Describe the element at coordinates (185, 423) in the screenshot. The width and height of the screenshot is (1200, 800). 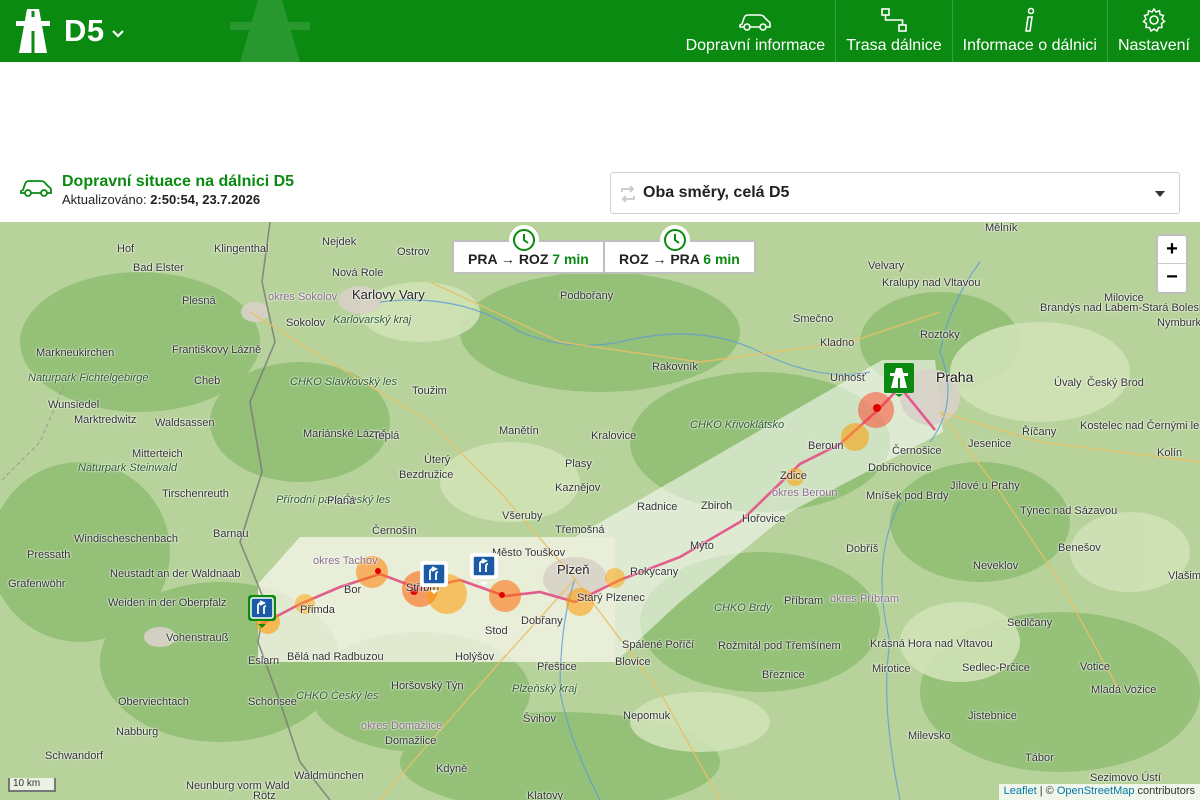
I see `place-label: Waldsassen` at that location.